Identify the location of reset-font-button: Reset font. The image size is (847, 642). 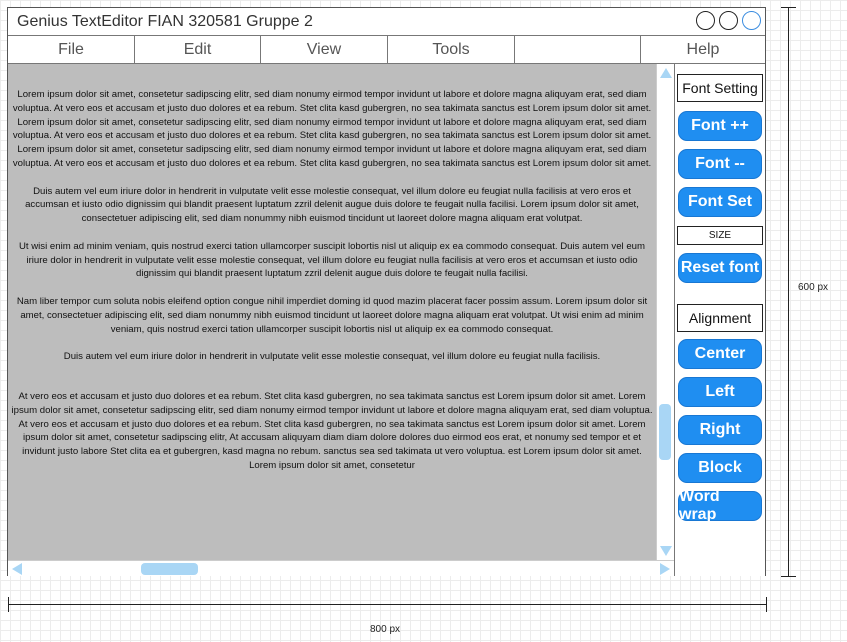
(720, 268).